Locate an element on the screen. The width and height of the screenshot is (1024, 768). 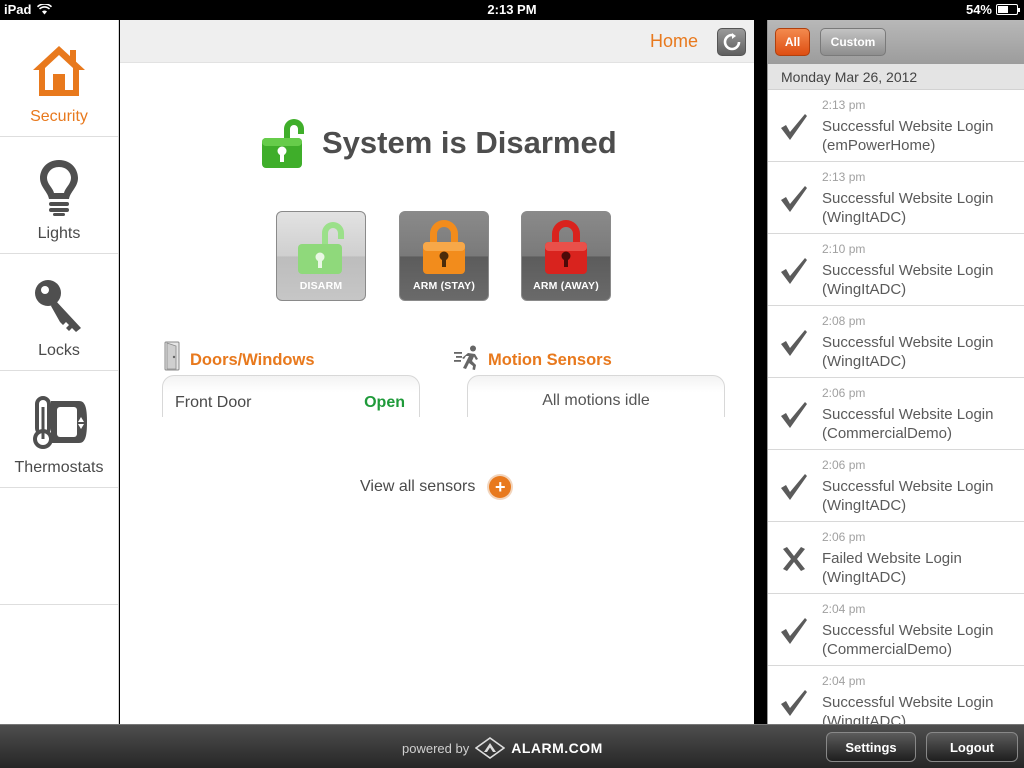
status-text: System is Disarmed is located at coordinates (469, 142).